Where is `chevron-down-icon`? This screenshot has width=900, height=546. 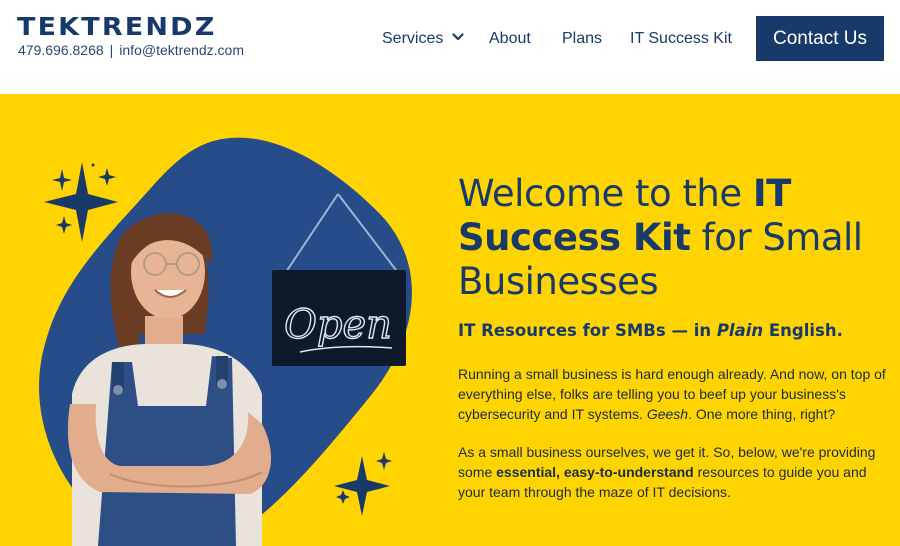 chevron-down-icon is located at coordinates (458, 37).